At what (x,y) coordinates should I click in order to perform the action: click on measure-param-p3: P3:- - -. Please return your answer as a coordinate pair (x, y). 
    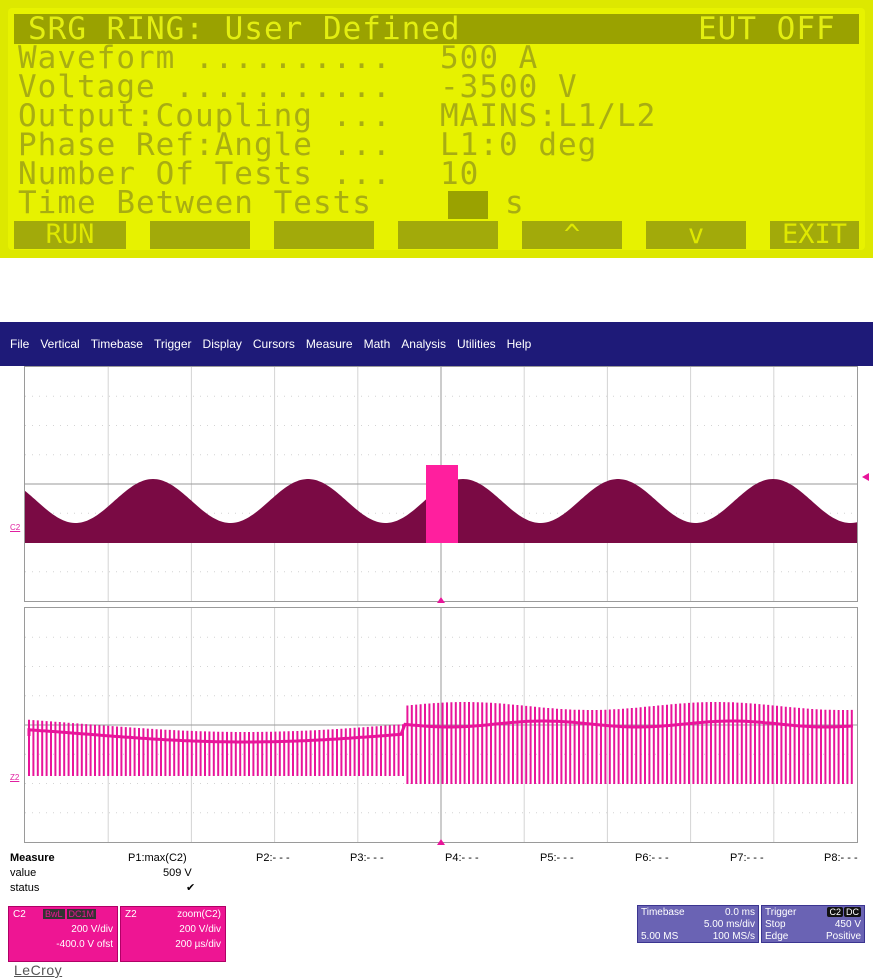
    Looking at the image, I should click on (367, 858).